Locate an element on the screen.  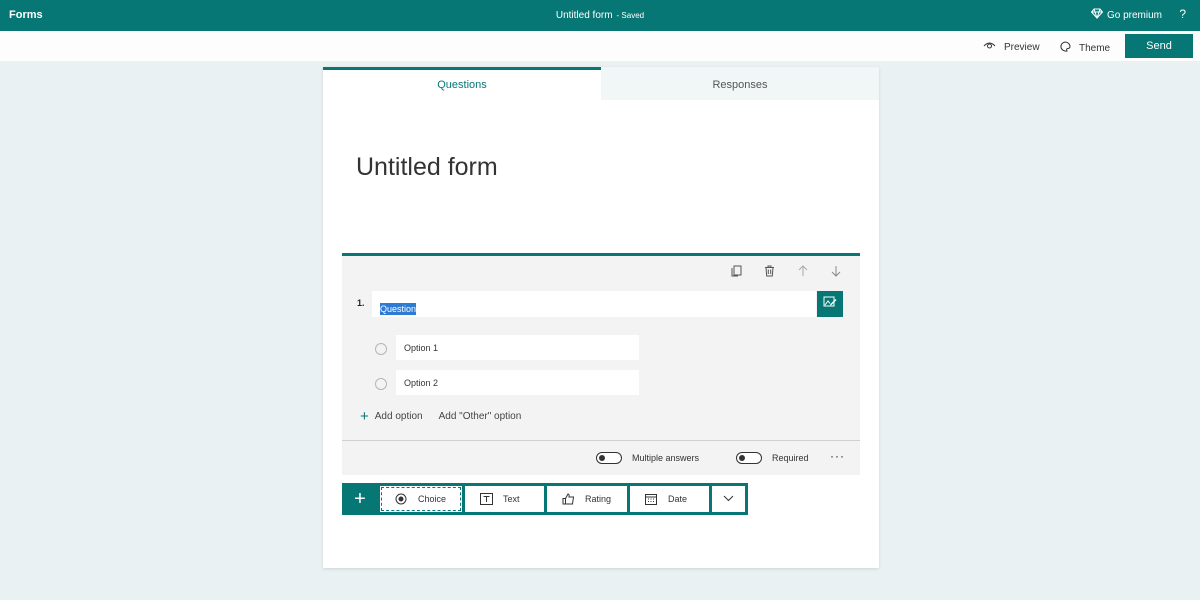
multiple-answers-label: Multiple answers is located at coordinates (666, 458).